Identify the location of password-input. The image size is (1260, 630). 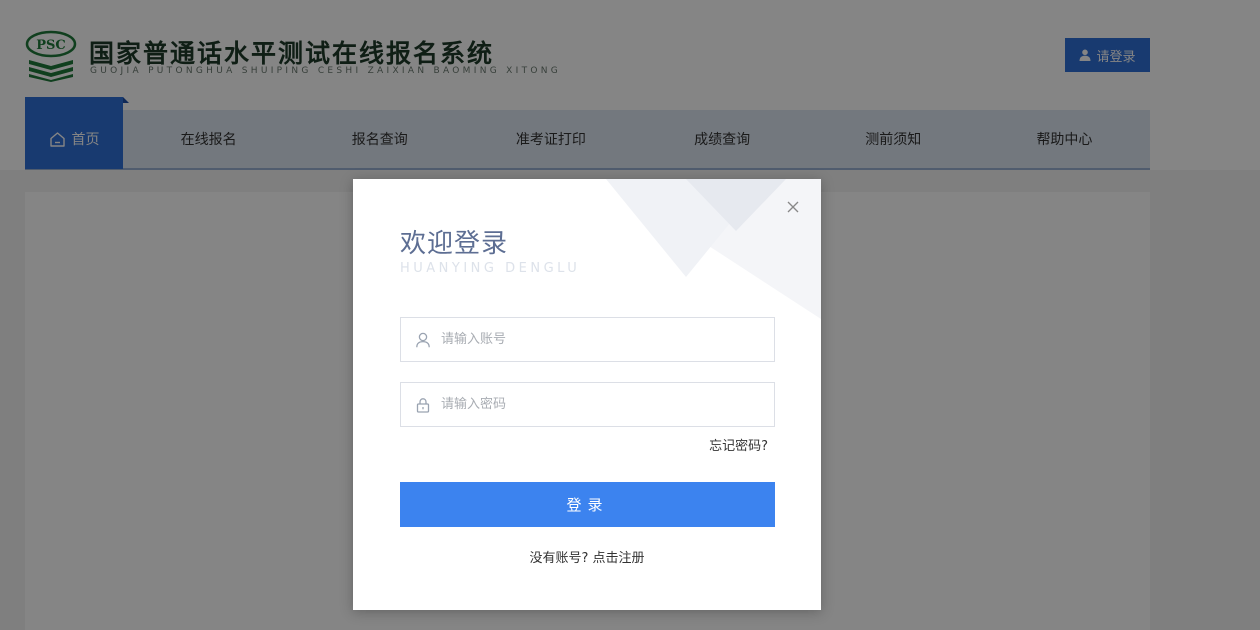
(607, 404).